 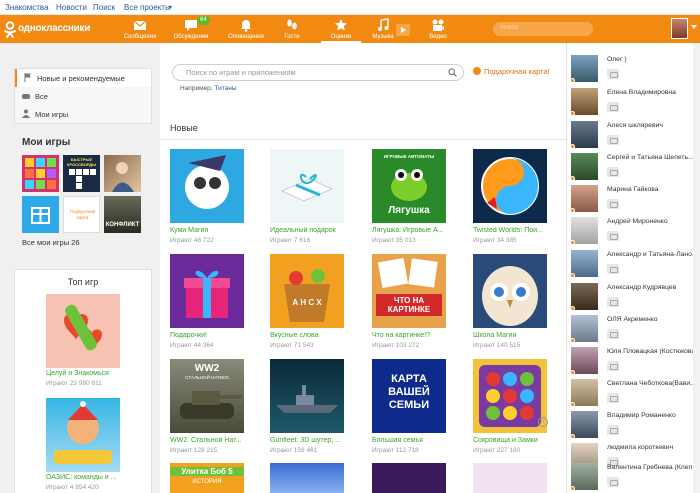 What do you see at coordinates (412, 440) in the screenshot?
I see `game-name: Большая семья` at bounding box center [412, 440].